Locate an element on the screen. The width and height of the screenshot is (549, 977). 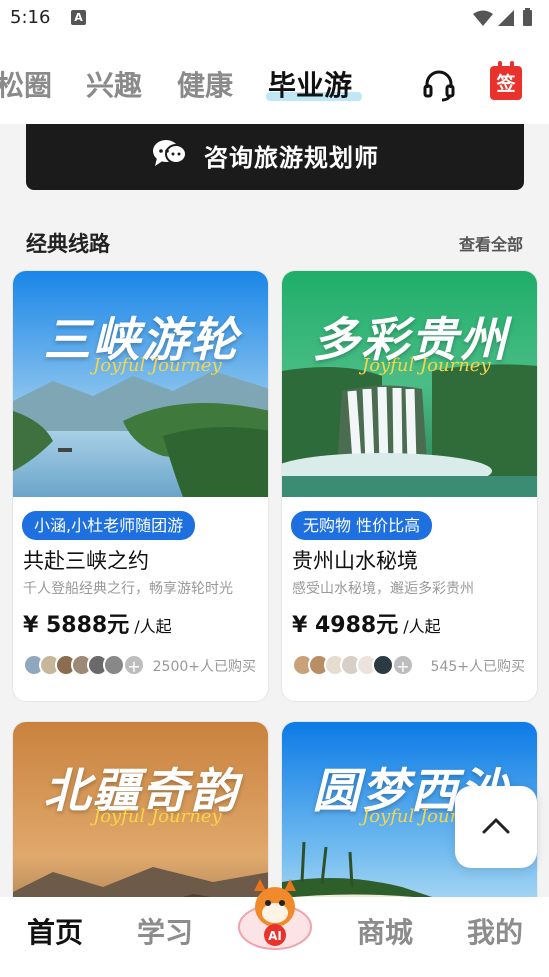
accessibility-badge-icon: A is located at coordinates (78, 17).